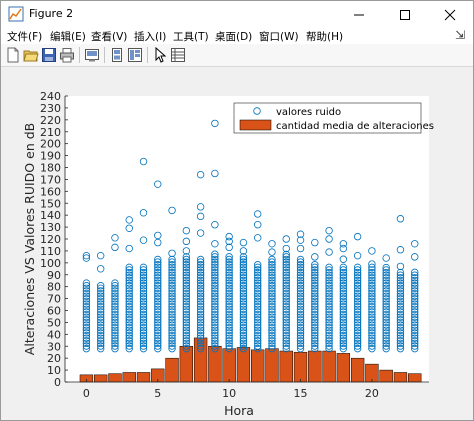 This screenshot has height=421, width=474. Describe the element at coordinates (50, 263) in the screenshot. I see `y-tick-label: 100` at that location.